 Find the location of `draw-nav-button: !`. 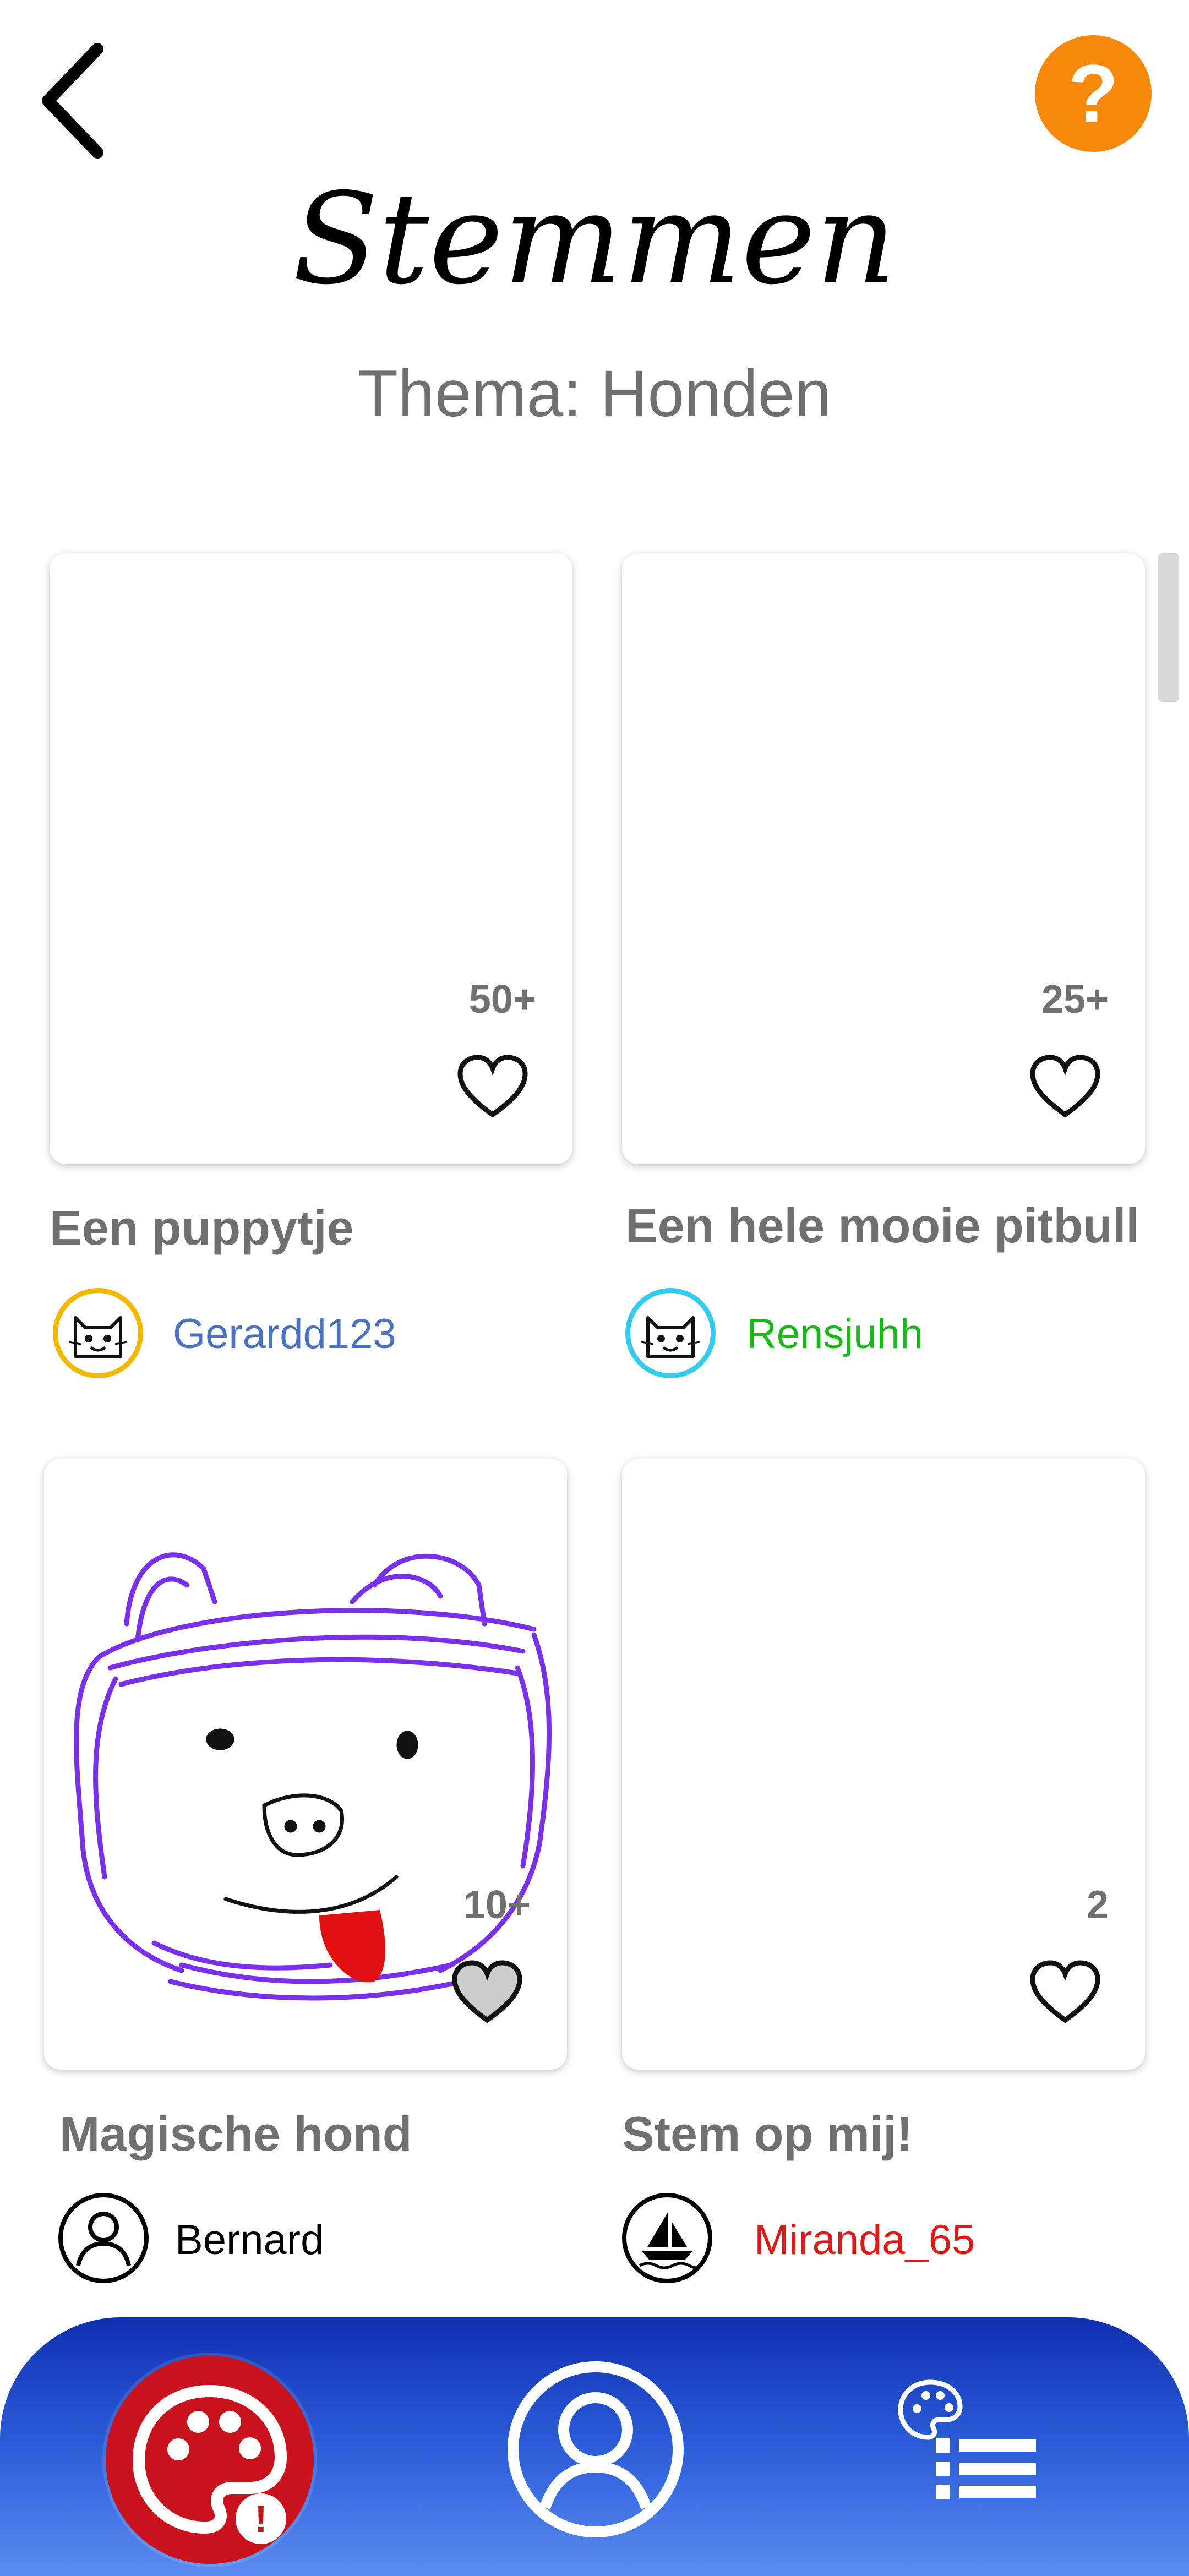

draw-nav-button: ! is located at coordinates (210, 2460).